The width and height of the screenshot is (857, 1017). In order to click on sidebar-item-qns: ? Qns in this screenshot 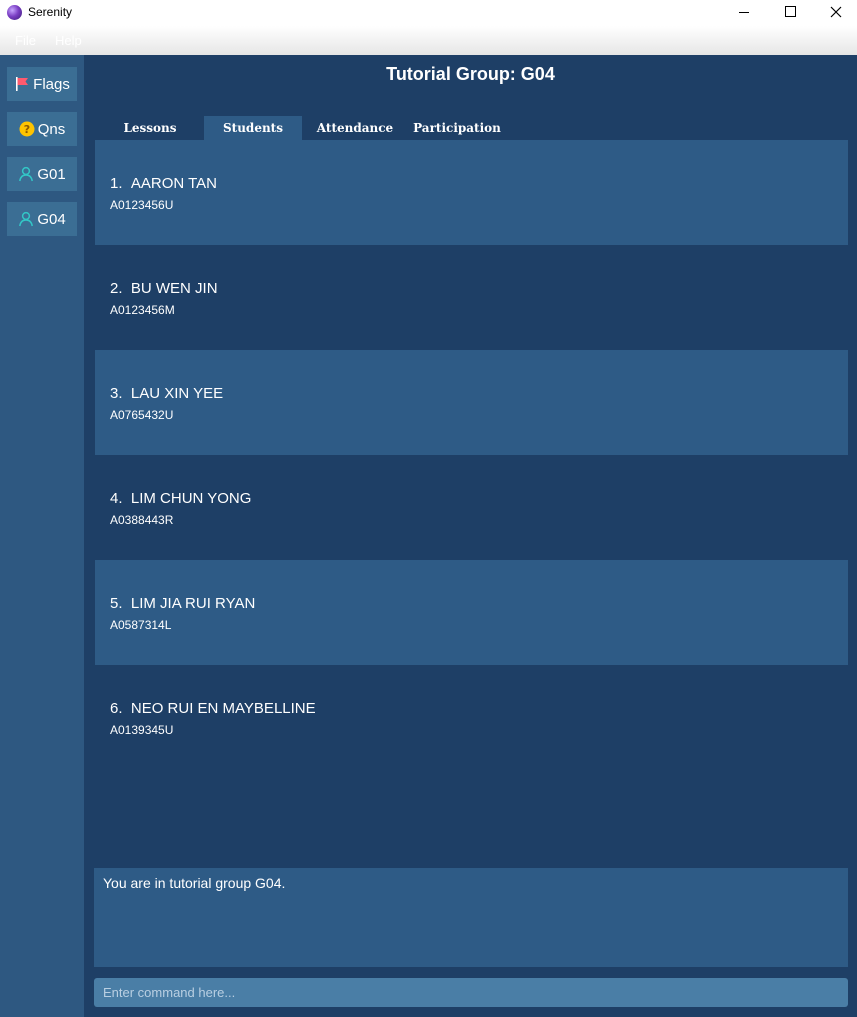, I will do `click(42, 129)`.